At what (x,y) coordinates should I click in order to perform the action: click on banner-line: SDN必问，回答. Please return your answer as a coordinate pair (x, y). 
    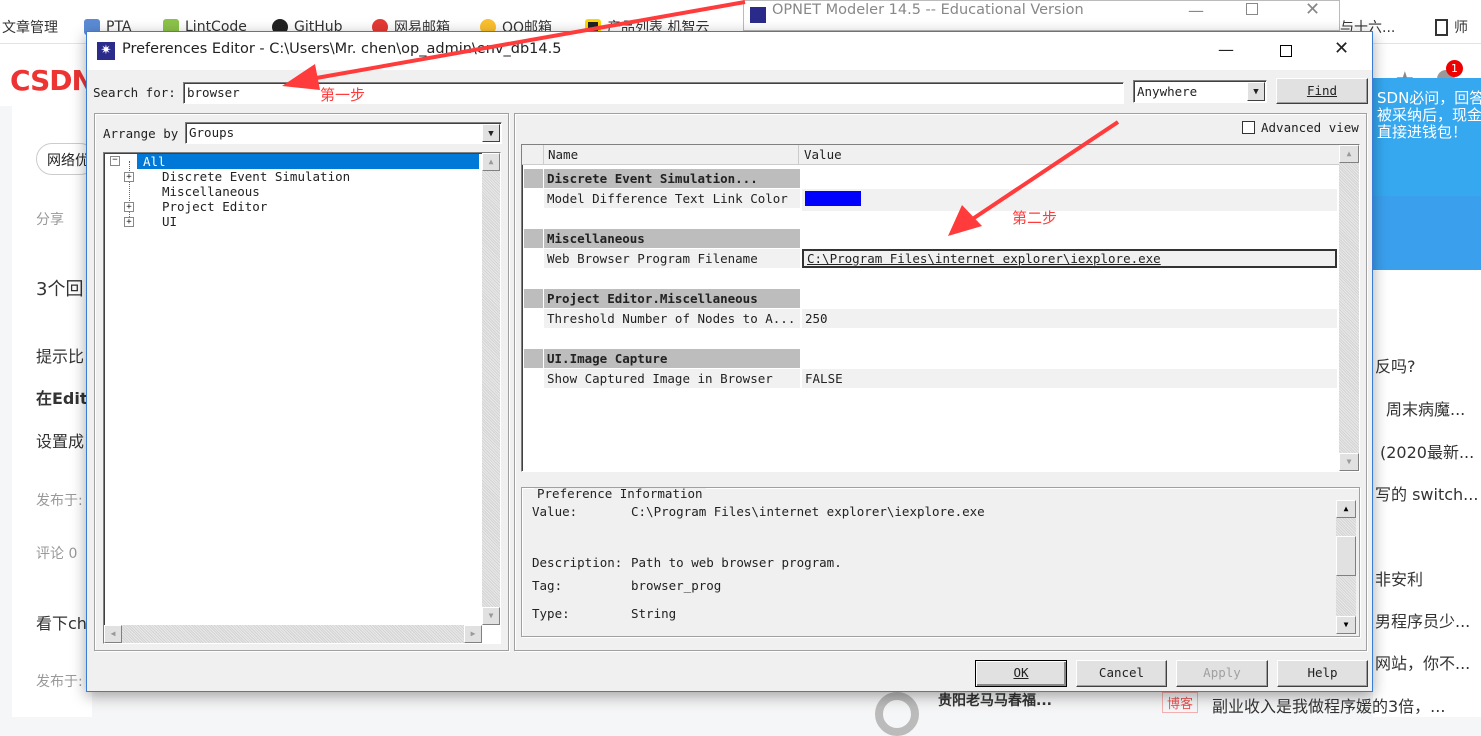
    Looking at the image, I should click on (1429, 98).